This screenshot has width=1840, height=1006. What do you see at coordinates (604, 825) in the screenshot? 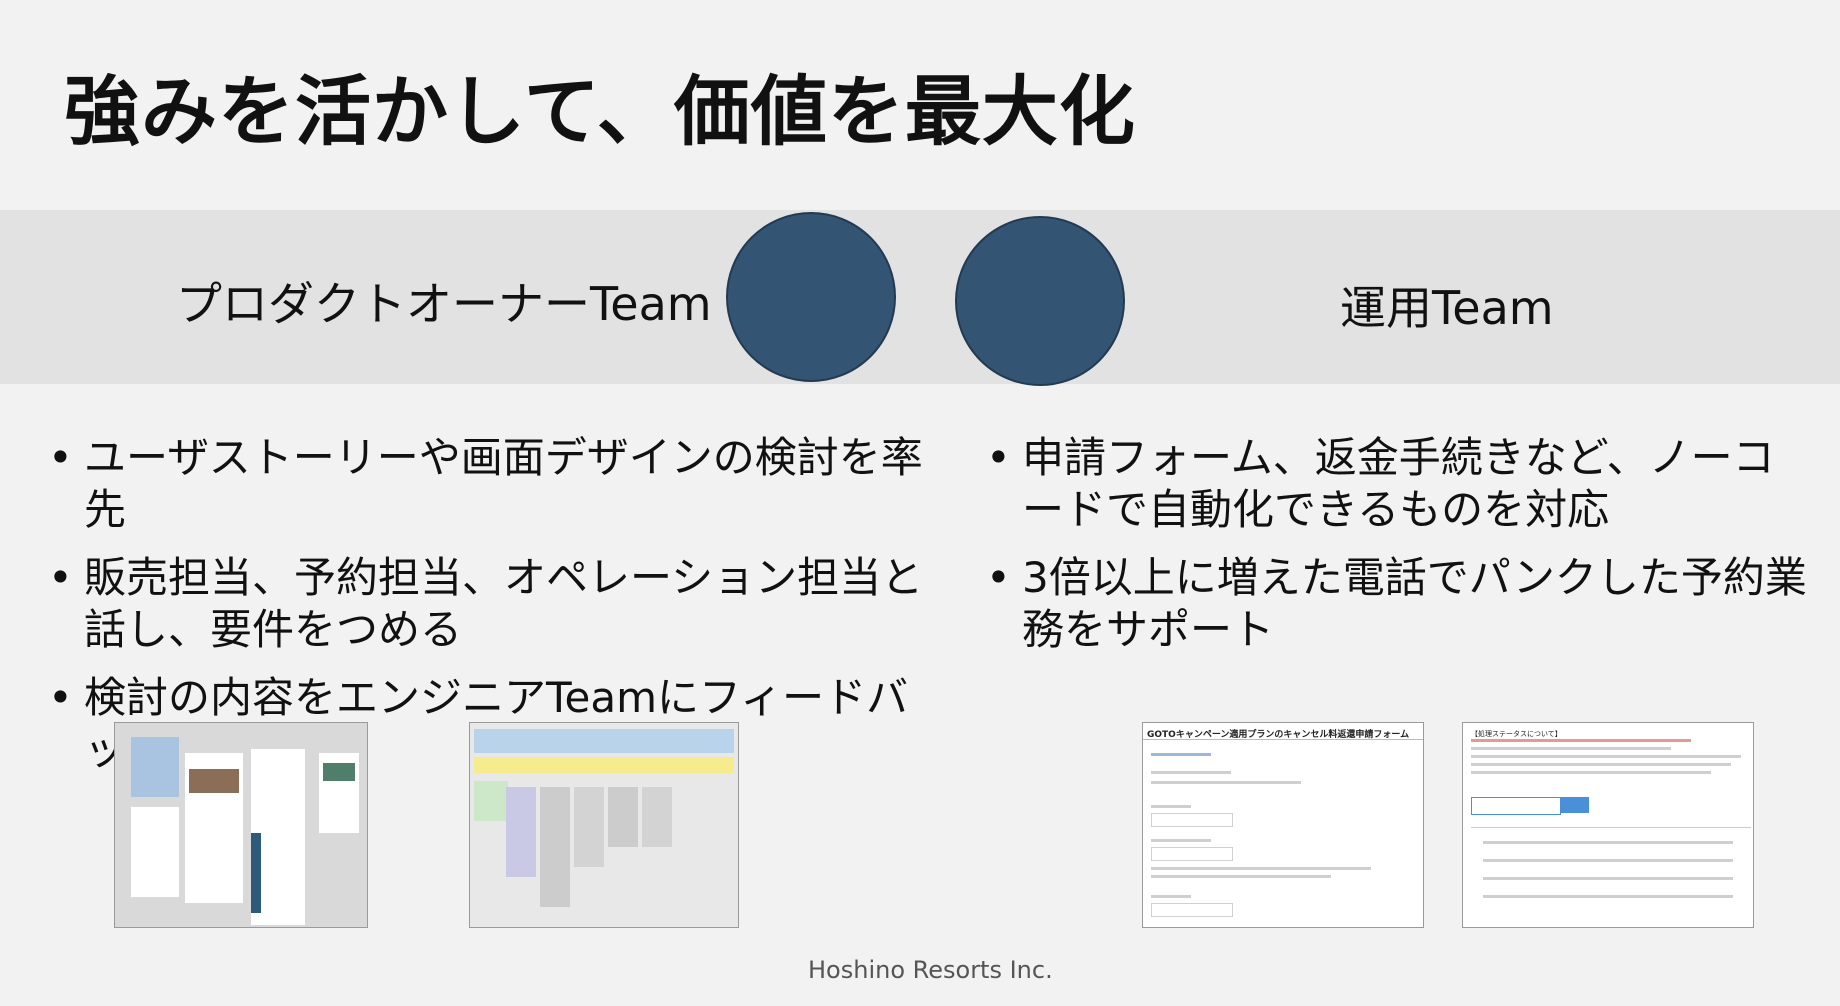
I see `kanban-board-thumbnail` at bounding box center [604, 825].